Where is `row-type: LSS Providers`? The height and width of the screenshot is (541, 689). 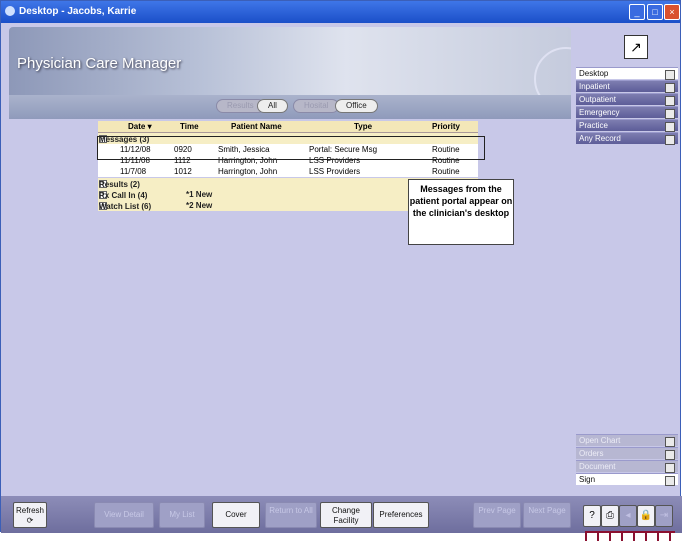
row-type: LSS Providers is located at coordinates (335, 171).